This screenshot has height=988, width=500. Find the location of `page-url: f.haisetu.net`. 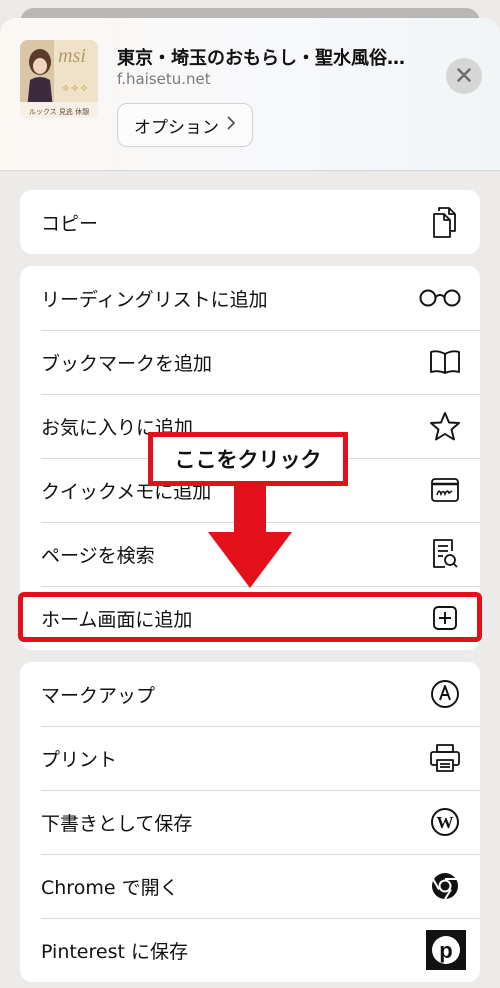

page-url: f.haisetu.net is located at coordinates (164, 79).